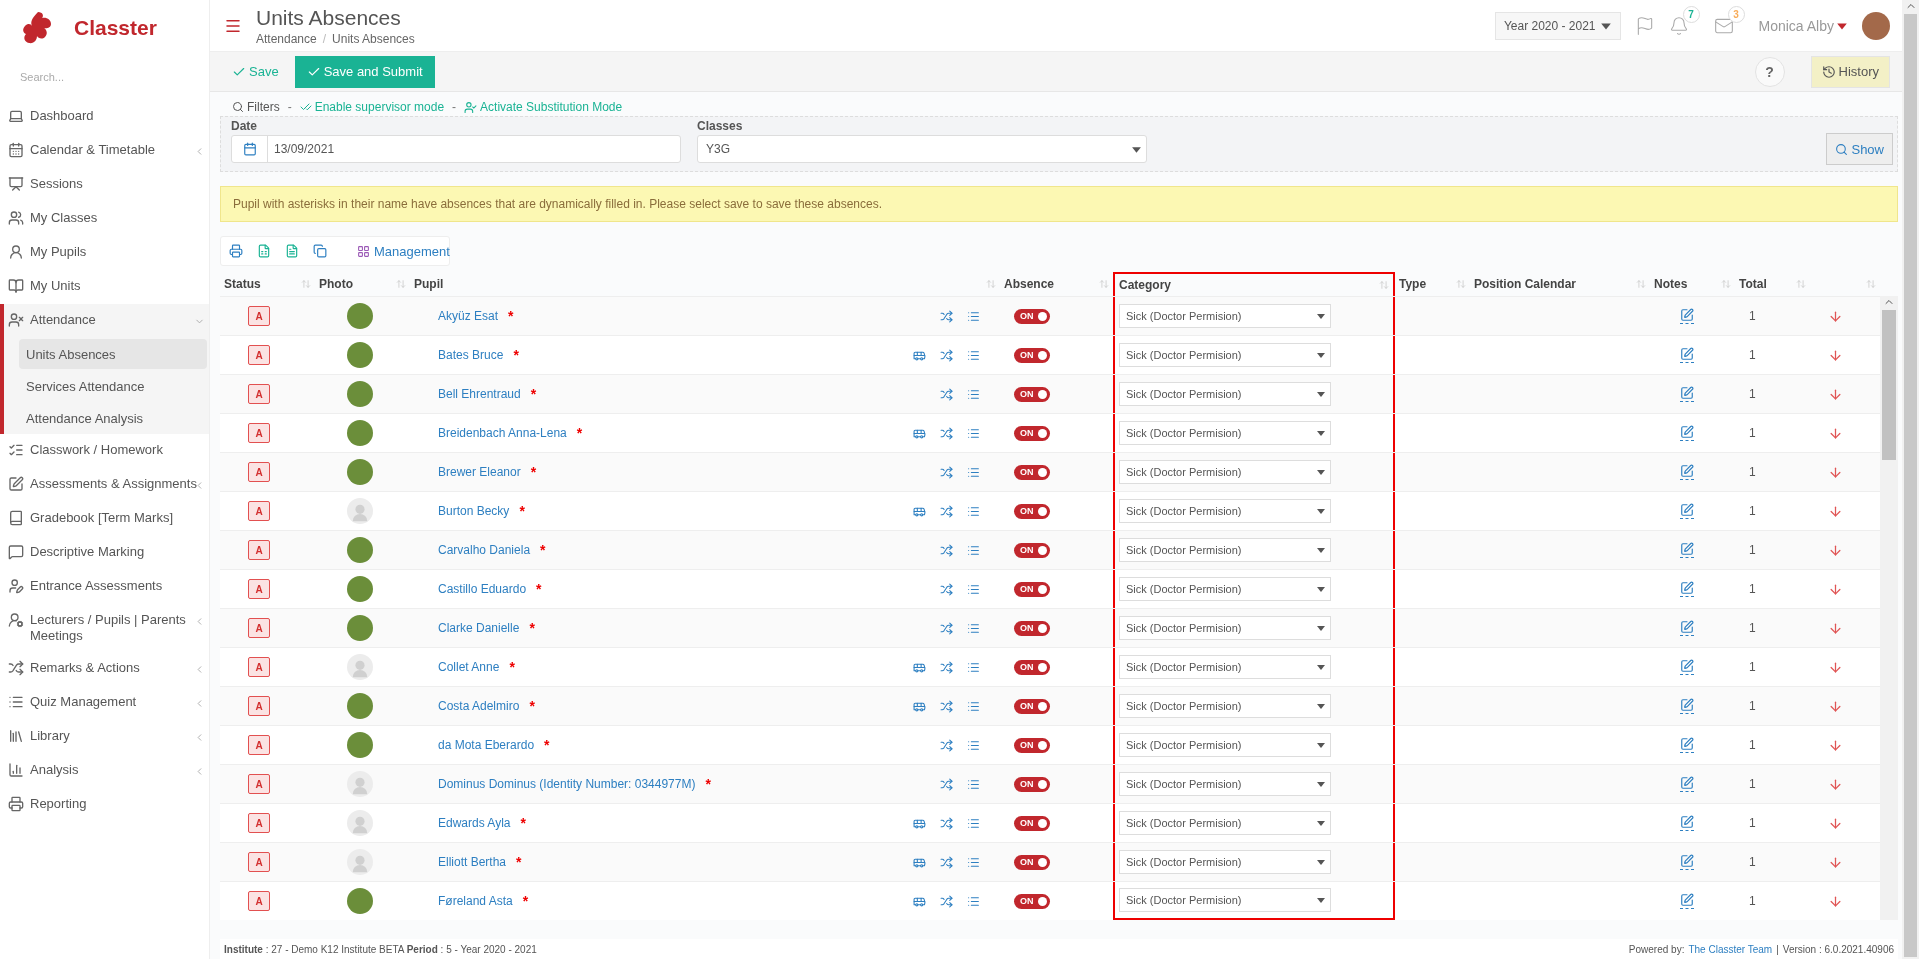 This screenshot has width=1919, height=959. I want to click on column-header: Photo, so click(336, 284).